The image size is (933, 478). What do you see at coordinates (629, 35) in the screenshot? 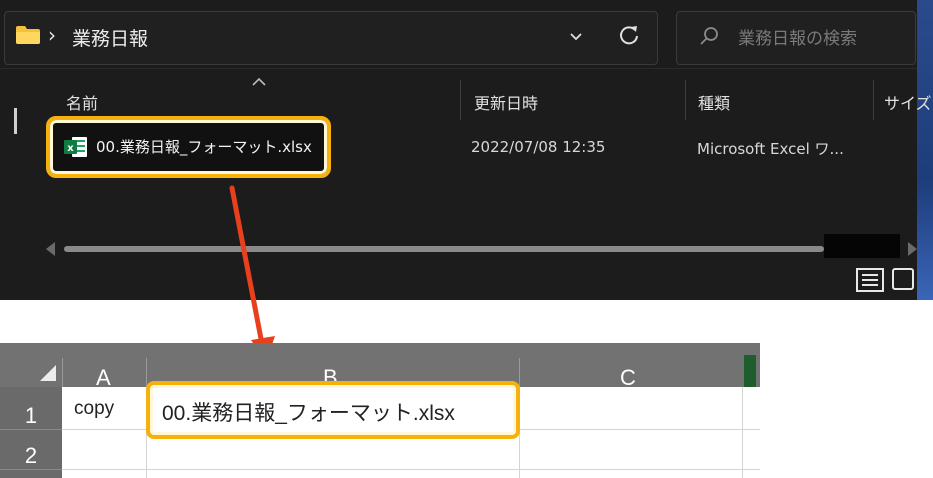
I see `refresh-icon` at bounding box center [629, 35].